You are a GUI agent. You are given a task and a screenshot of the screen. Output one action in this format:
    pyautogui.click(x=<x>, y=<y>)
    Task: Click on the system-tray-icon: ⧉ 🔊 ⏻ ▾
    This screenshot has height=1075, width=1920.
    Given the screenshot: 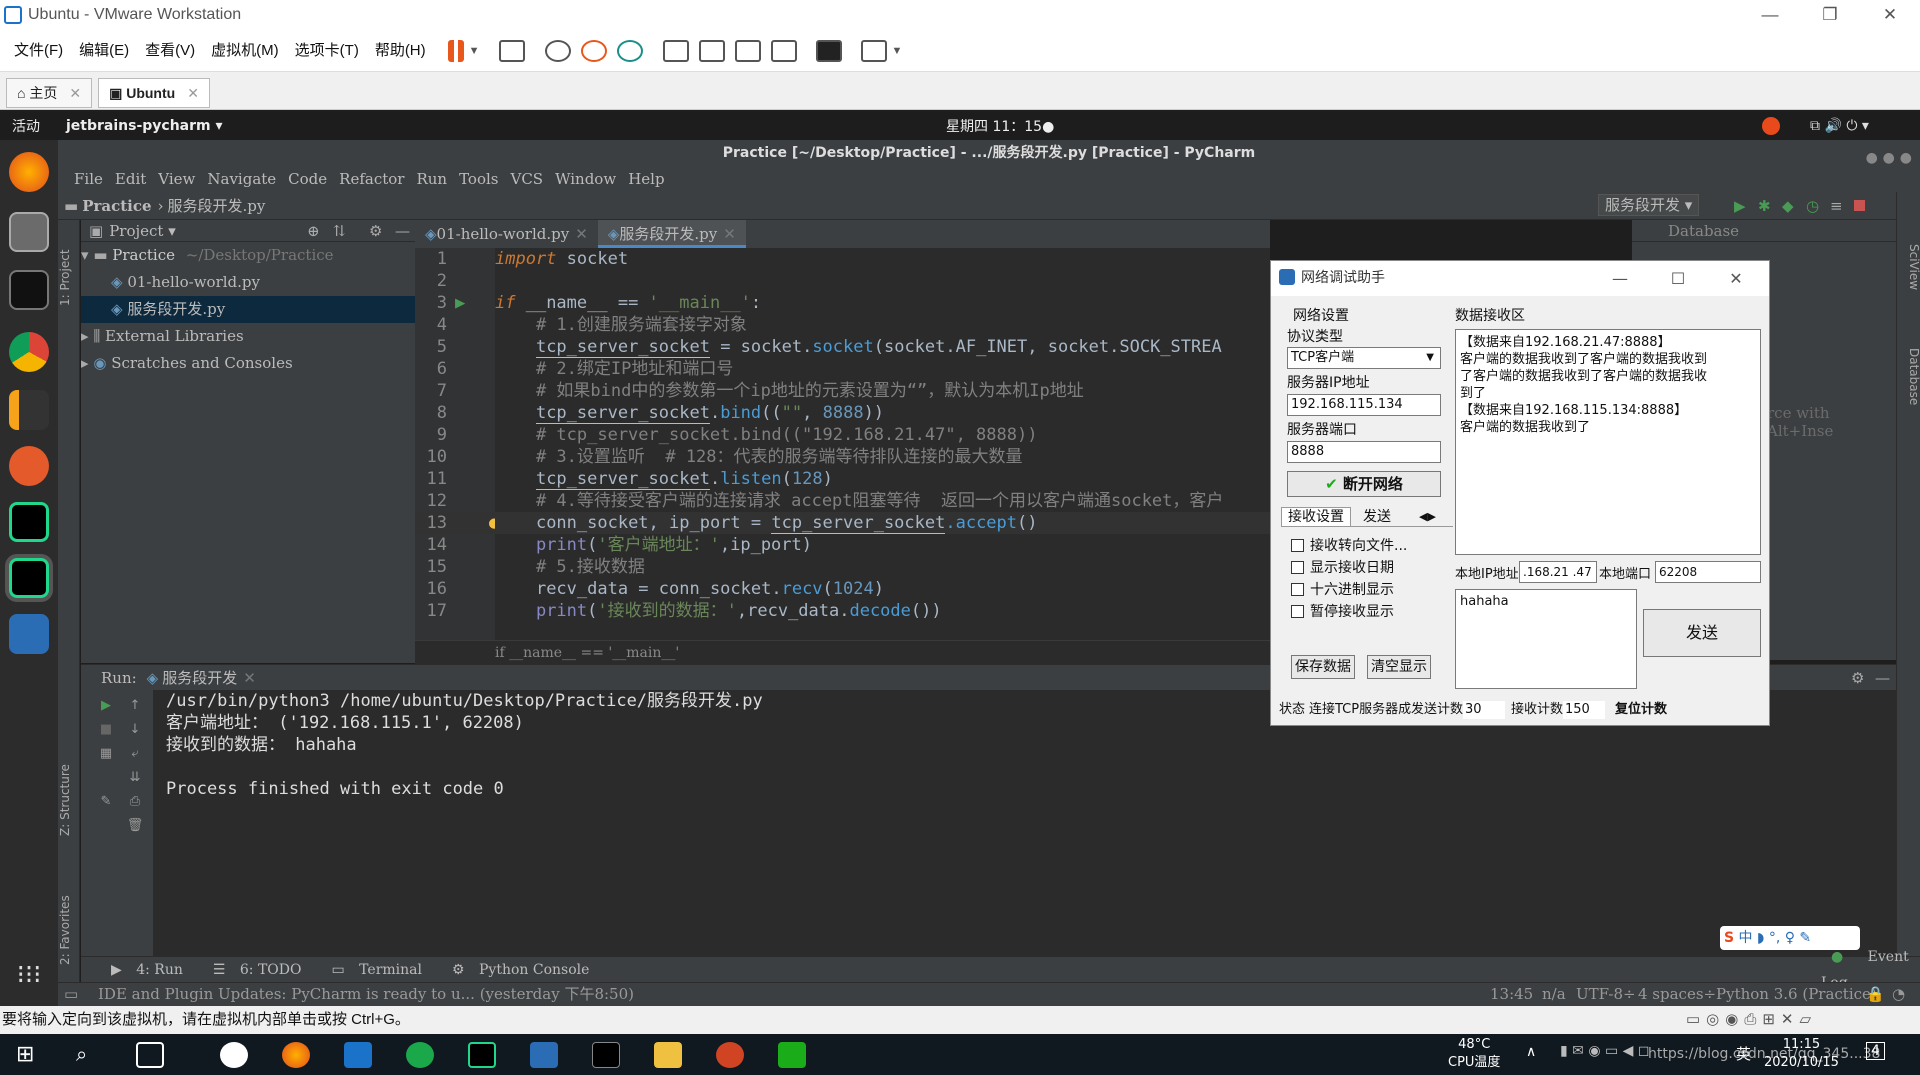 What is the action you would take?
    pyautogui.click(x=1839, y=126)
    